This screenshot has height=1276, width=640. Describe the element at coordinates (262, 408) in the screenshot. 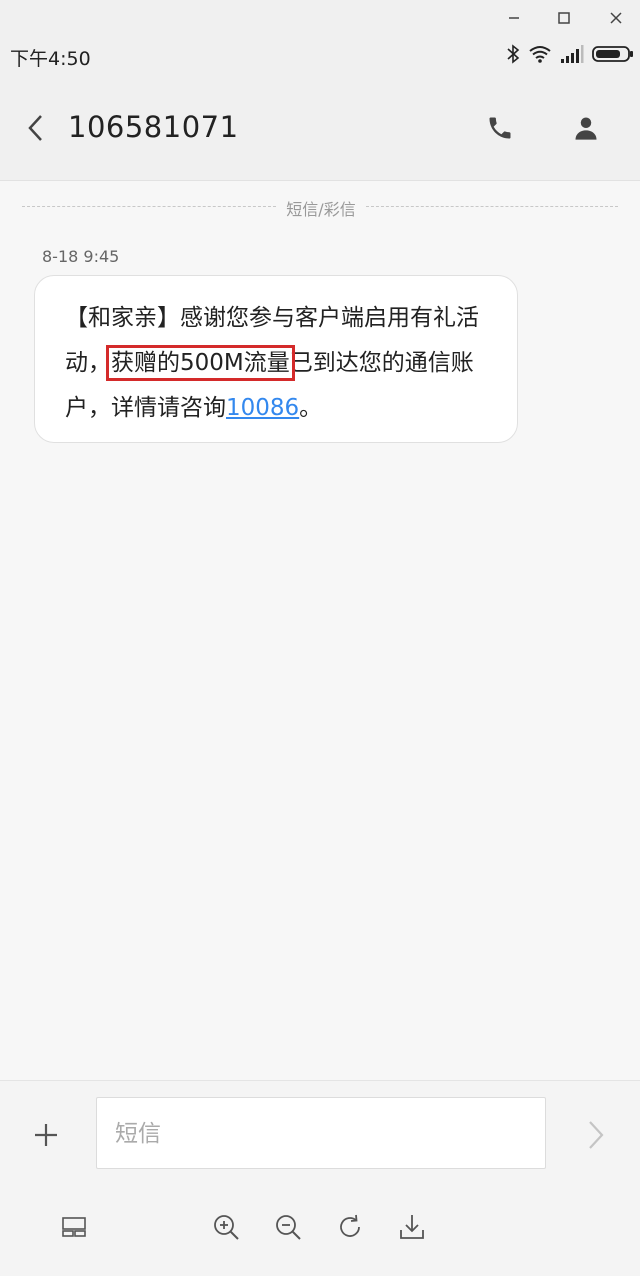

I see `phone-number-link: 10086` at that location.